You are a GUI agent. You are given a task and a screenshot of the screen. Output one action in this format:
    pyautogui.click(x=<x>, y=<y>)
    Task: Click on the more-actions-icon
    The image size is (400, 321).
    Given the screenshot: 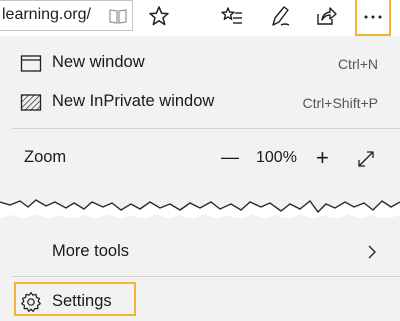 What is the action you would take?
    pyautogui.click(x=373, y=17)
    